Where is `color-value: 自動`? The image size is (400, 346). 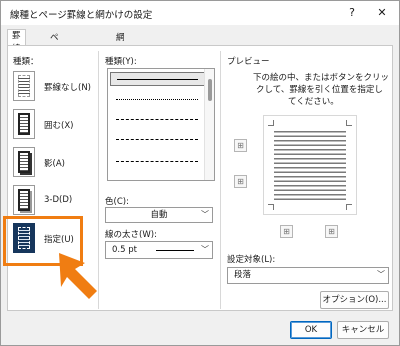
color-value: 自動 is located at coordinates (159, 215).